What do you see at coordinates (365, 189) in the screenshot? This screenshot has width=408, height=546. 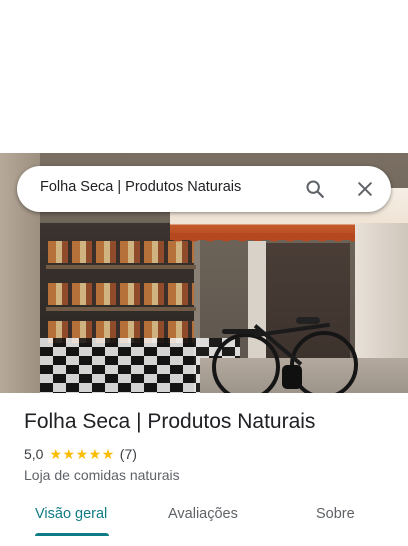 I see `close-icon` at bounding box center [365, 189].